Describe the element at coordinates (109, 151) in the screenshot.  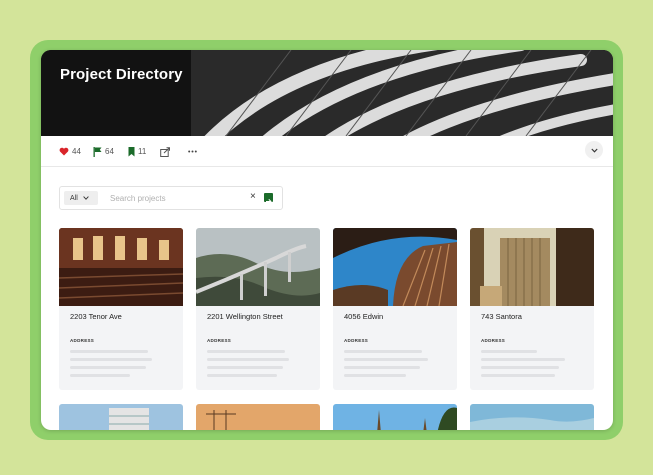
I see `flag-count: 64` at that location.